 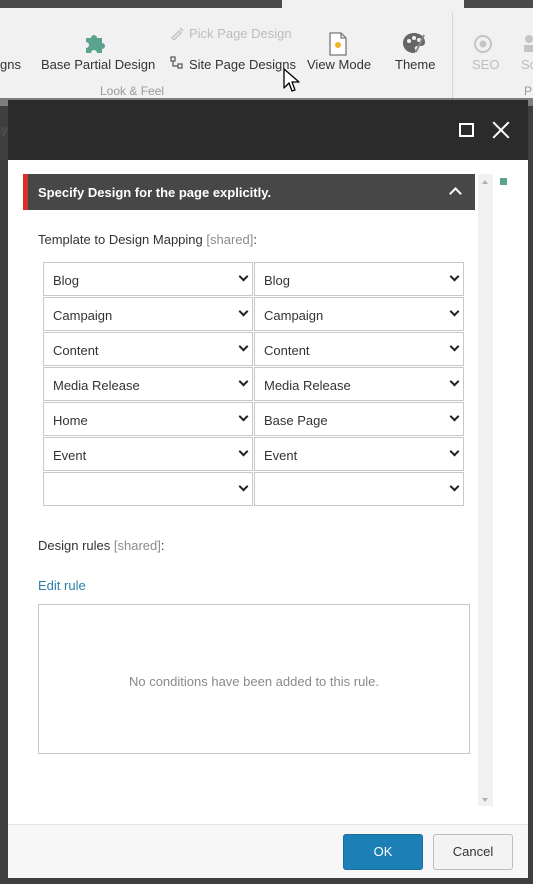 I want to click on section-header: Specify Design for the page explicitly., so click(x=249, y=192).